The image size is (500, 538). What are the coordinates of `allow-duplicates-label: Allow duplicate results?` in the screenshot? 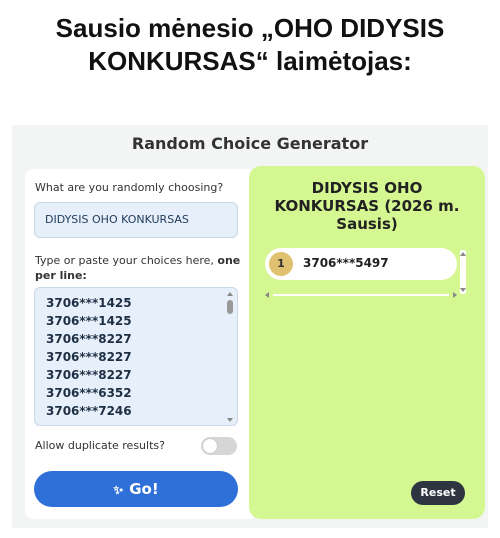 It's located at (100, 445).